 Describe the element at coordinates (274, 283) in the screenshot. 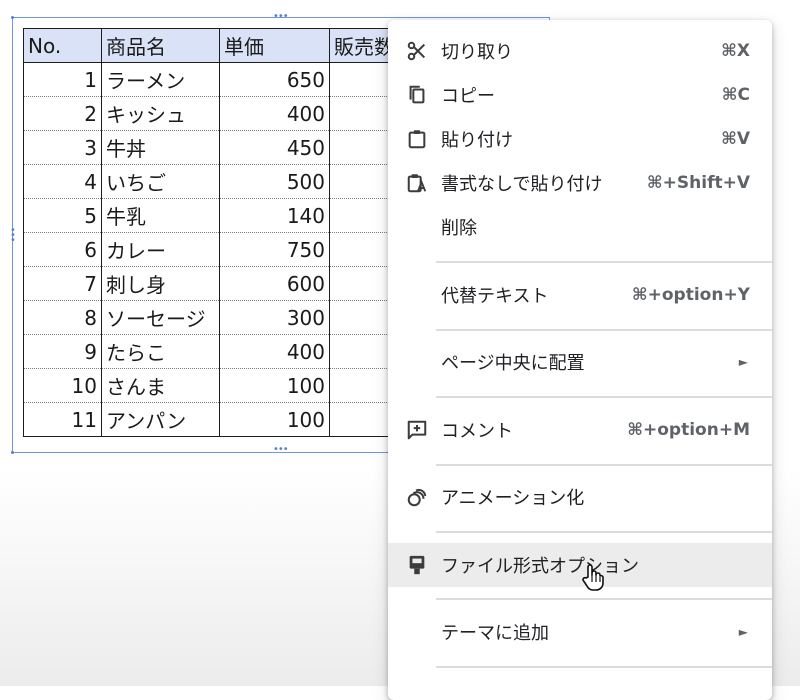

I see `cell-price: 600` at that location.